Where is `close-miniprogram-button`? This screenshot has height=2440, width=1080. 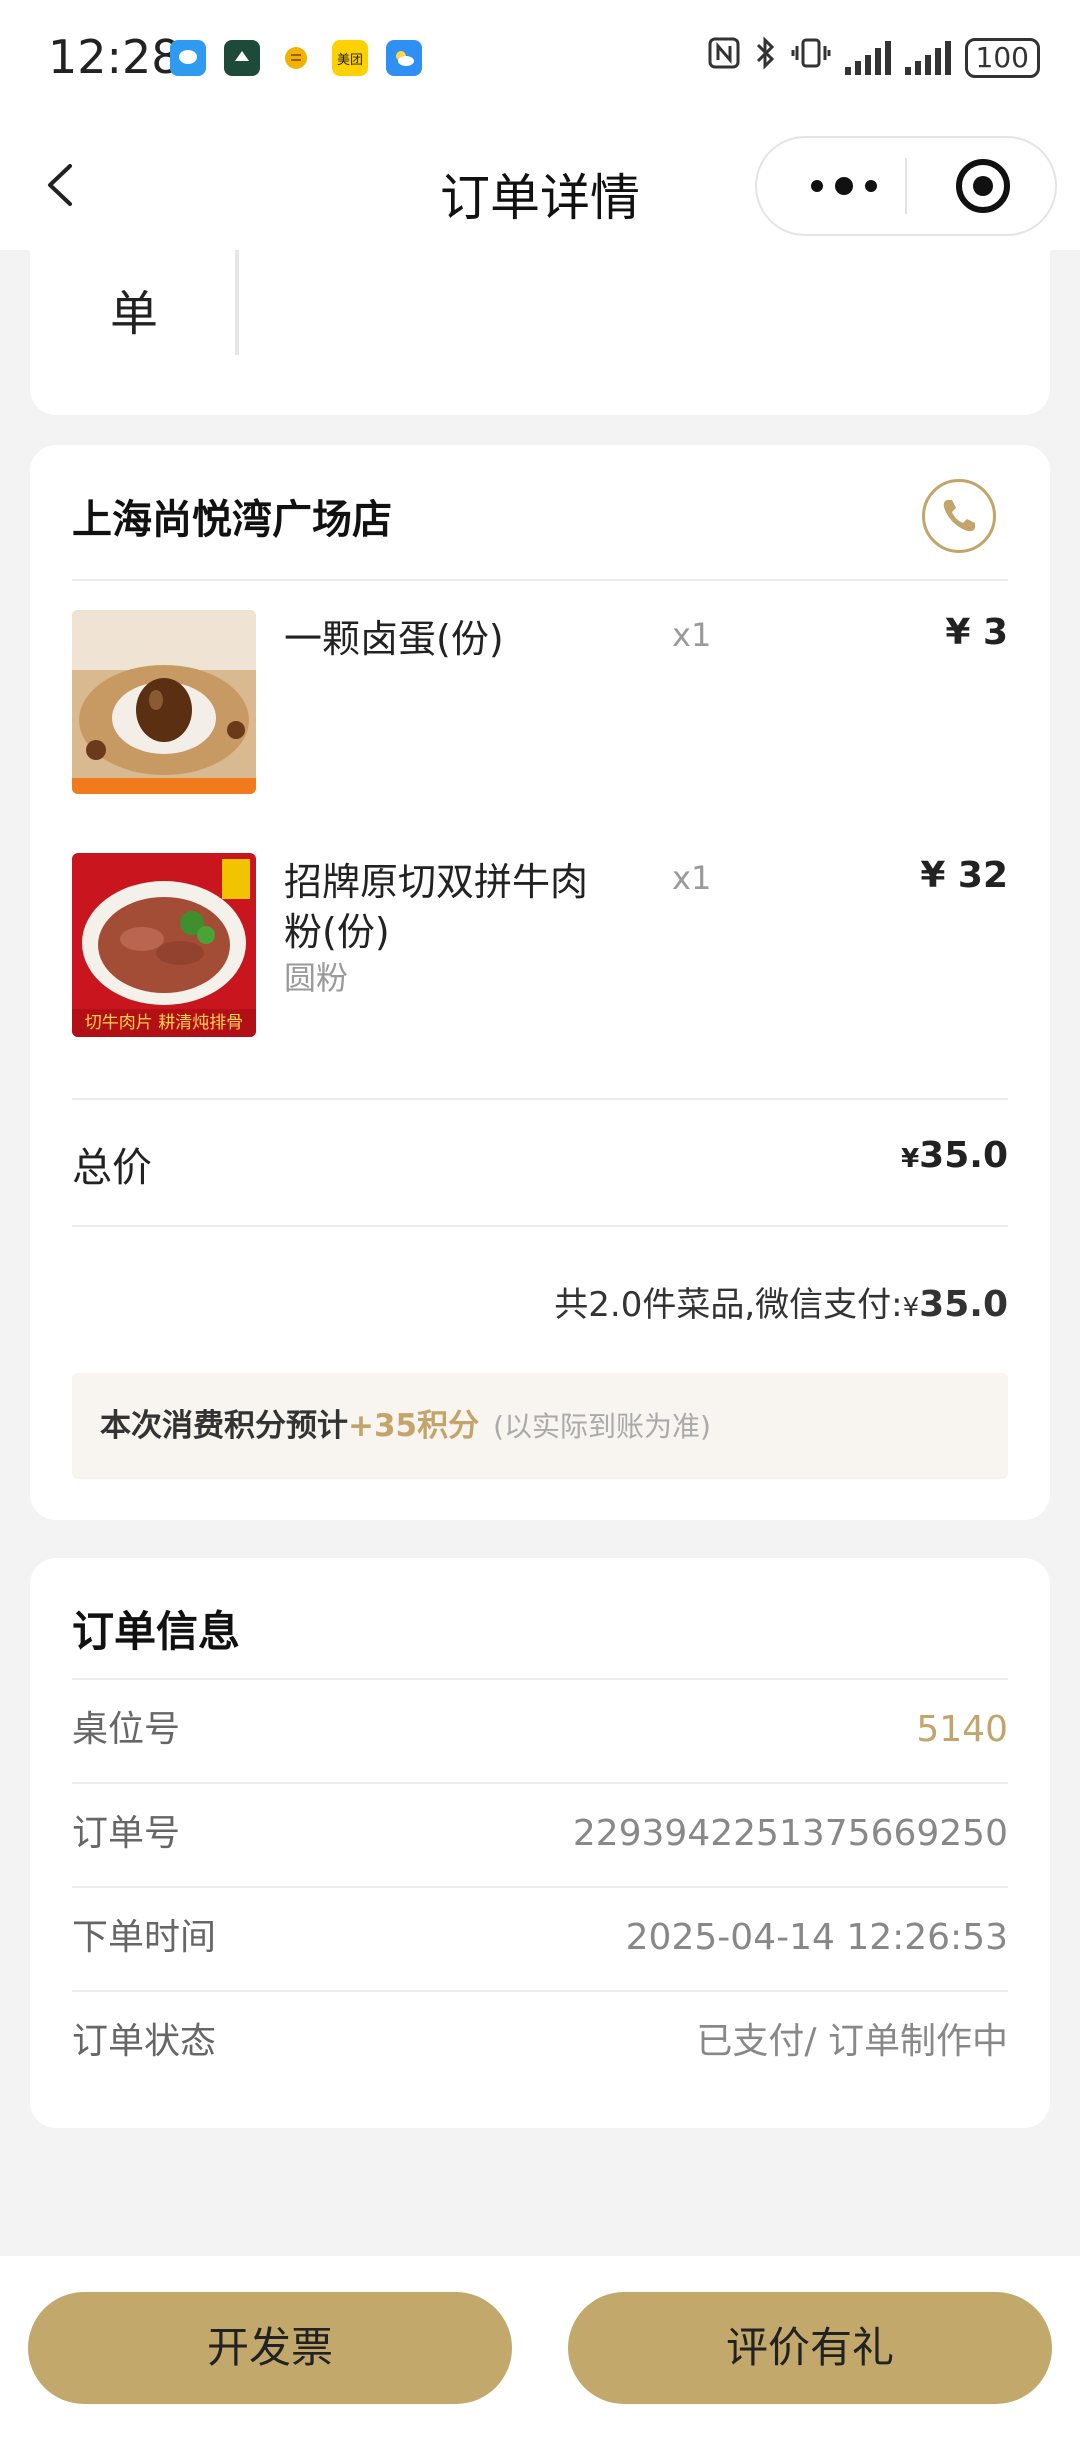
close-miniprogram-button is located at coordinates (983, 186).